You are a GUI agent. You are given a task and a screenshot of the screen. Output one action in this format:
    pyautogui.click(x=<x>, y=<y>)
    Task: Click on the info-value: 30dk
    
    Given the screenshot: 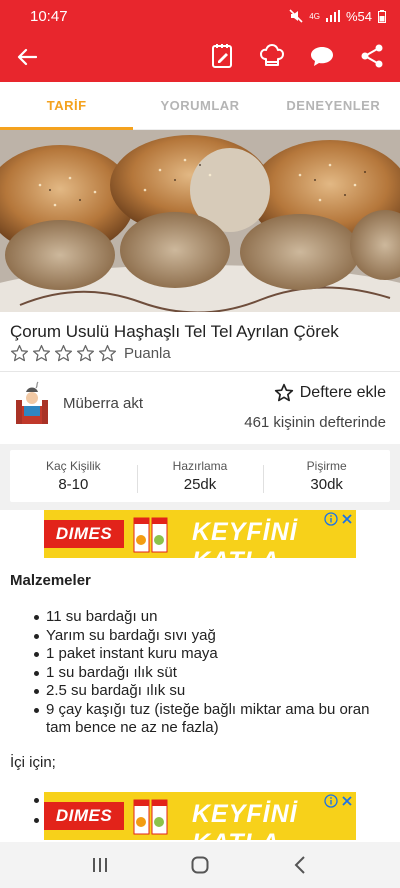 What is the action you would take?
    pyautogui.click(x=326, y=484)
    